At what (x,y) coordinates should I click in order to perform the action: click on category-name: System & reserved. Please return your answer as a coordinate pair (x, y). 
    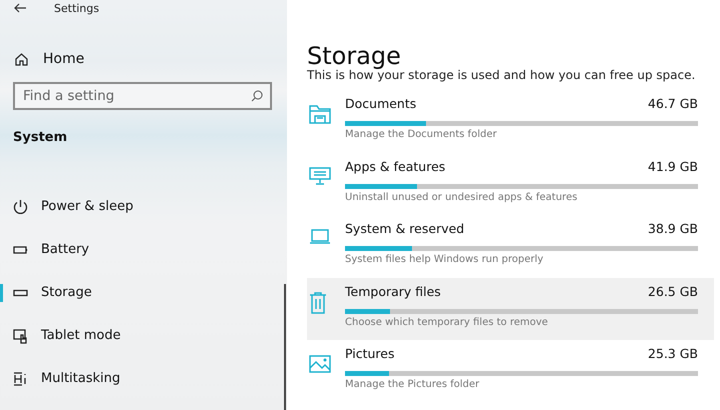
    Looking at the image, I should click on (404, 231).